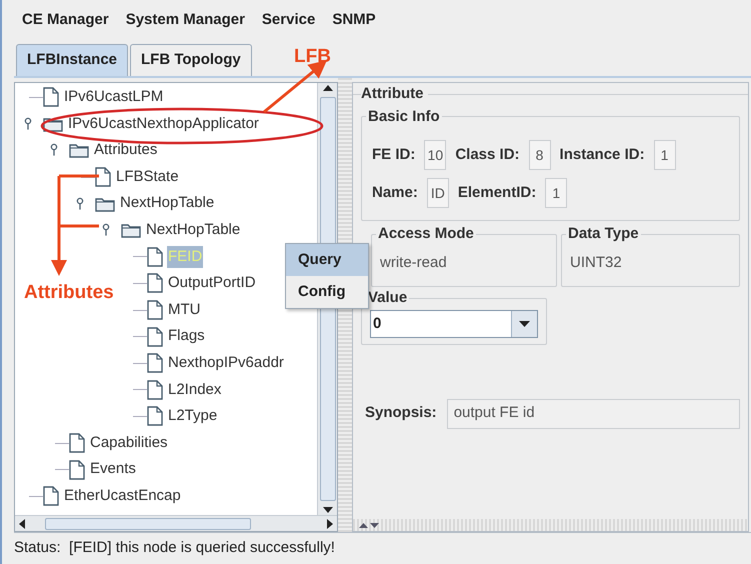 This screenshot has width=751, height=564. What do you see at coordinates (69, 293) in the screenshot?
I see `annotation-label: Attributes` at bounding box center [69, 293].